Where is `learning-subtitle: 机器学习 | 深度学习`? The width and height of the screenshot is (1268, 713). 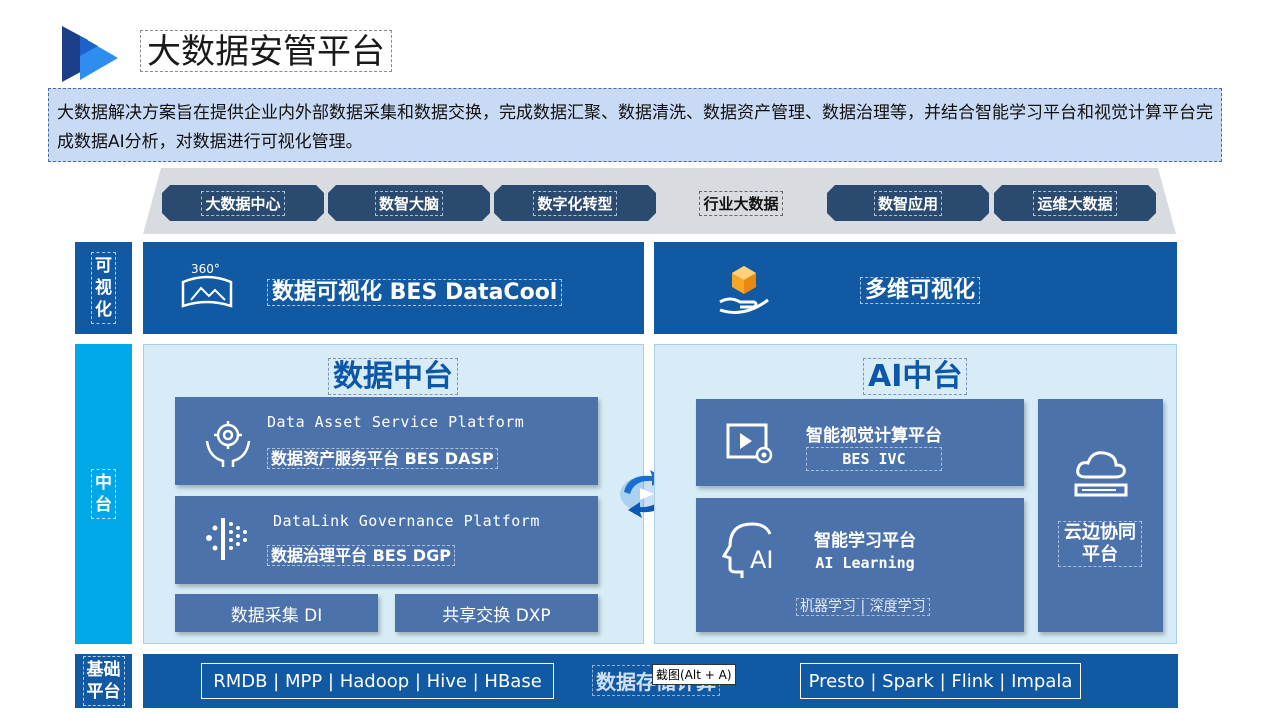 learning-subtitle: 机器学习 | 深度学习 is located at coordinates (863, 607).